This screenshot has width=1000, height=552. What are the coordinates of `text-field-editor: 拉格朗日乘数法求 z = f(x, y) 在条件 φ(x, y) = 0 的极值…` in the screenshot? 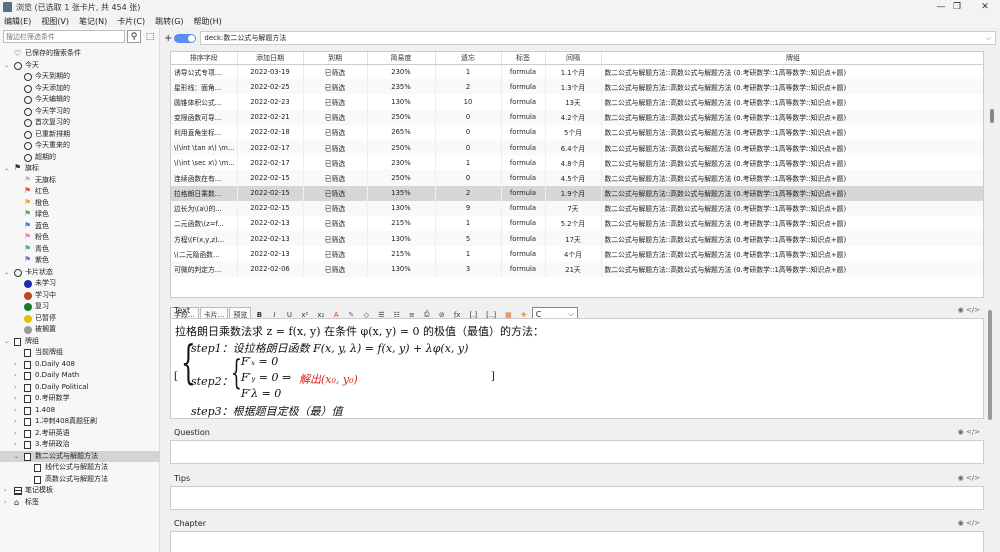 It's located at (577, 368).